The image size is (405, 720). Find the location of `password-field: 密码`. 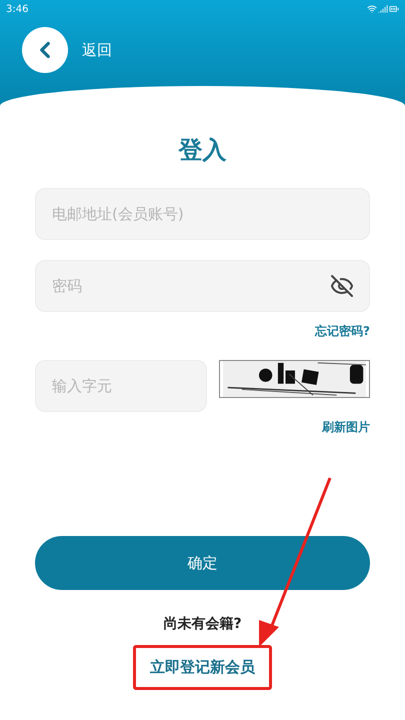

password-field: 密码 is located at coordinates (202, 286).